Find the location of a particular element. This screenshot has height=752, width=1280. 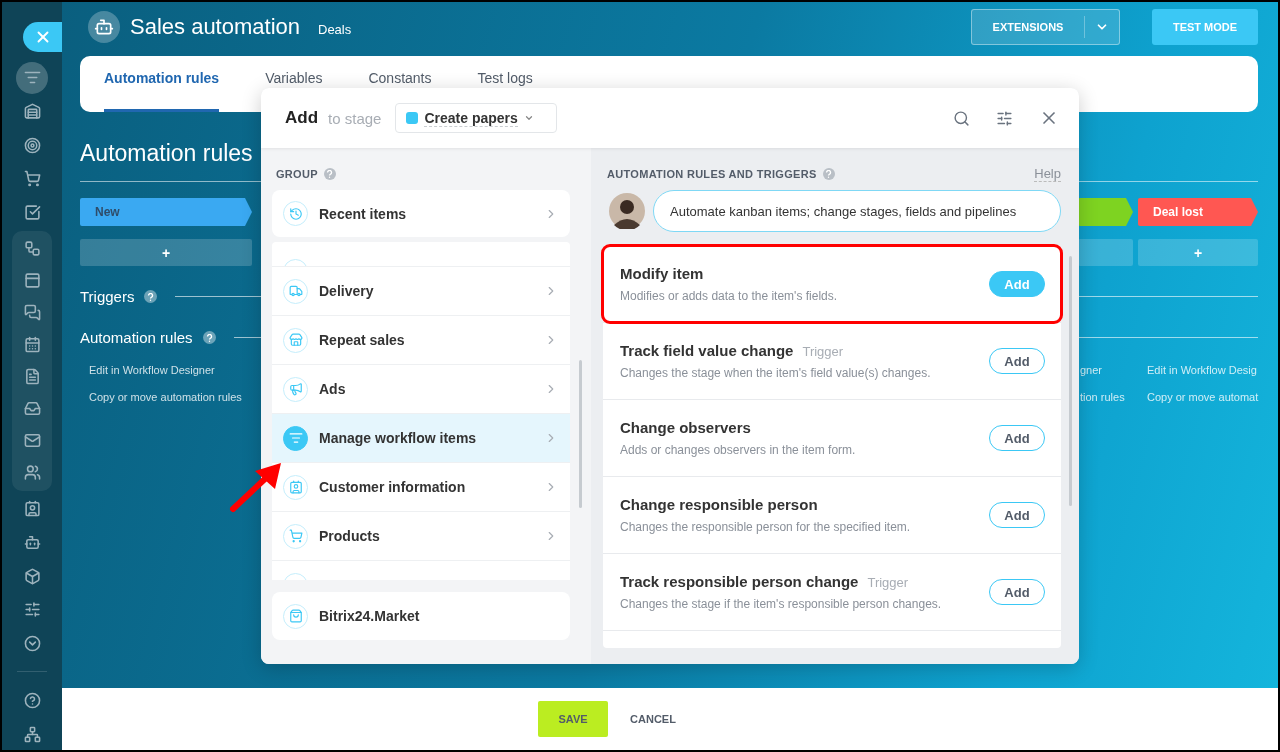

page-subtitle: Deals is located at coordinates (335, 29).